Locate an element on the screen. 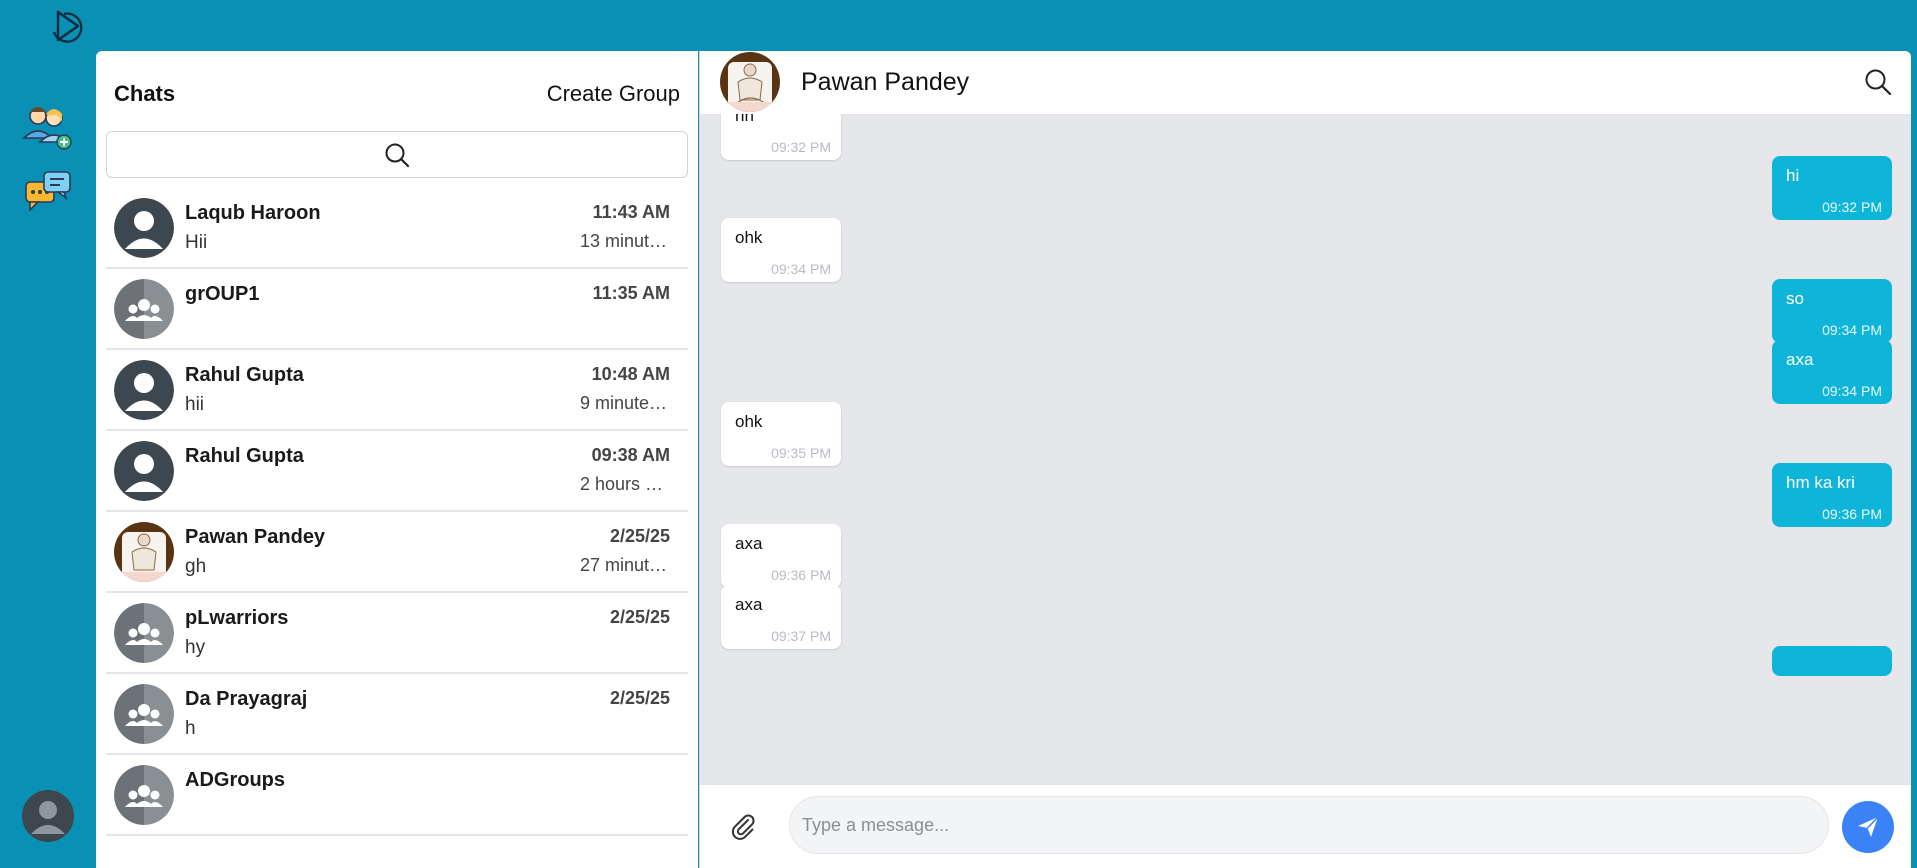 The image size is (1917, 868). outgoing-message: axa 09:34 PM is located at coordinates (1832, 372).